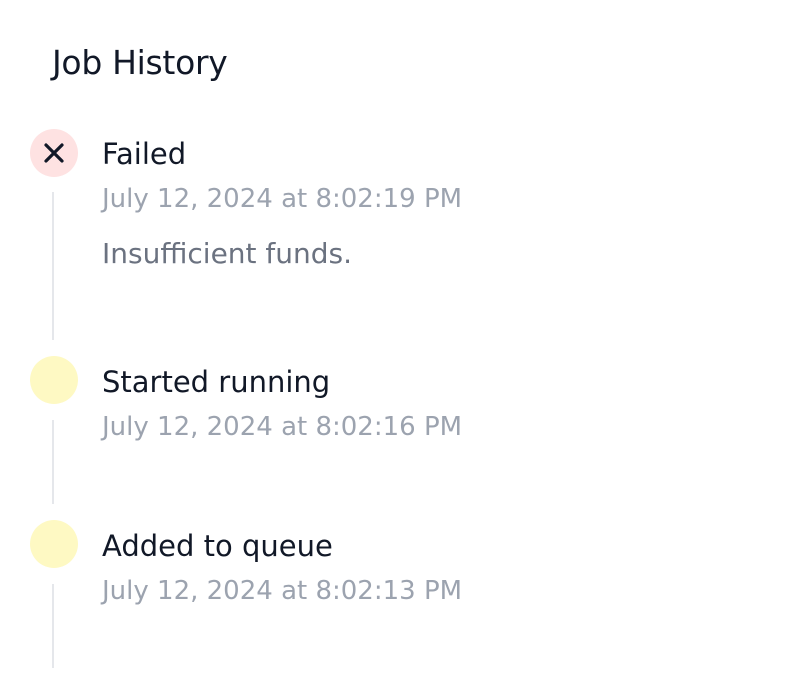 This screenshot has height=676, width=796. What do you see at coordinates (227, 253) in the screenshot?
I see `event-detail-message: Insufficient funds.` at bounding box center [227, 253].